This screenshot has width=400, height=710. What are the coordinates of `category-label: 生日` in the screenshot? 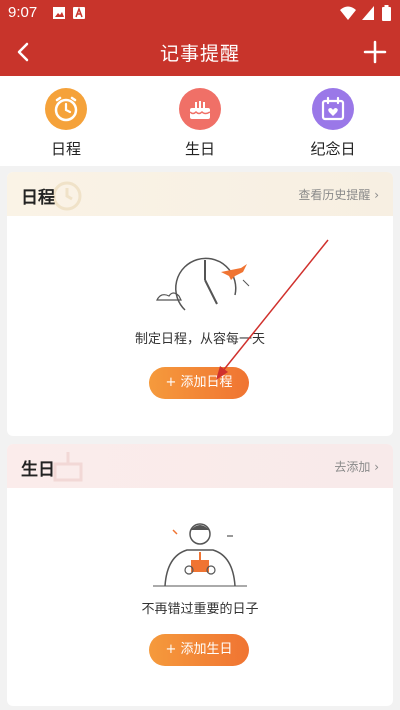 It's located at (199, 149).